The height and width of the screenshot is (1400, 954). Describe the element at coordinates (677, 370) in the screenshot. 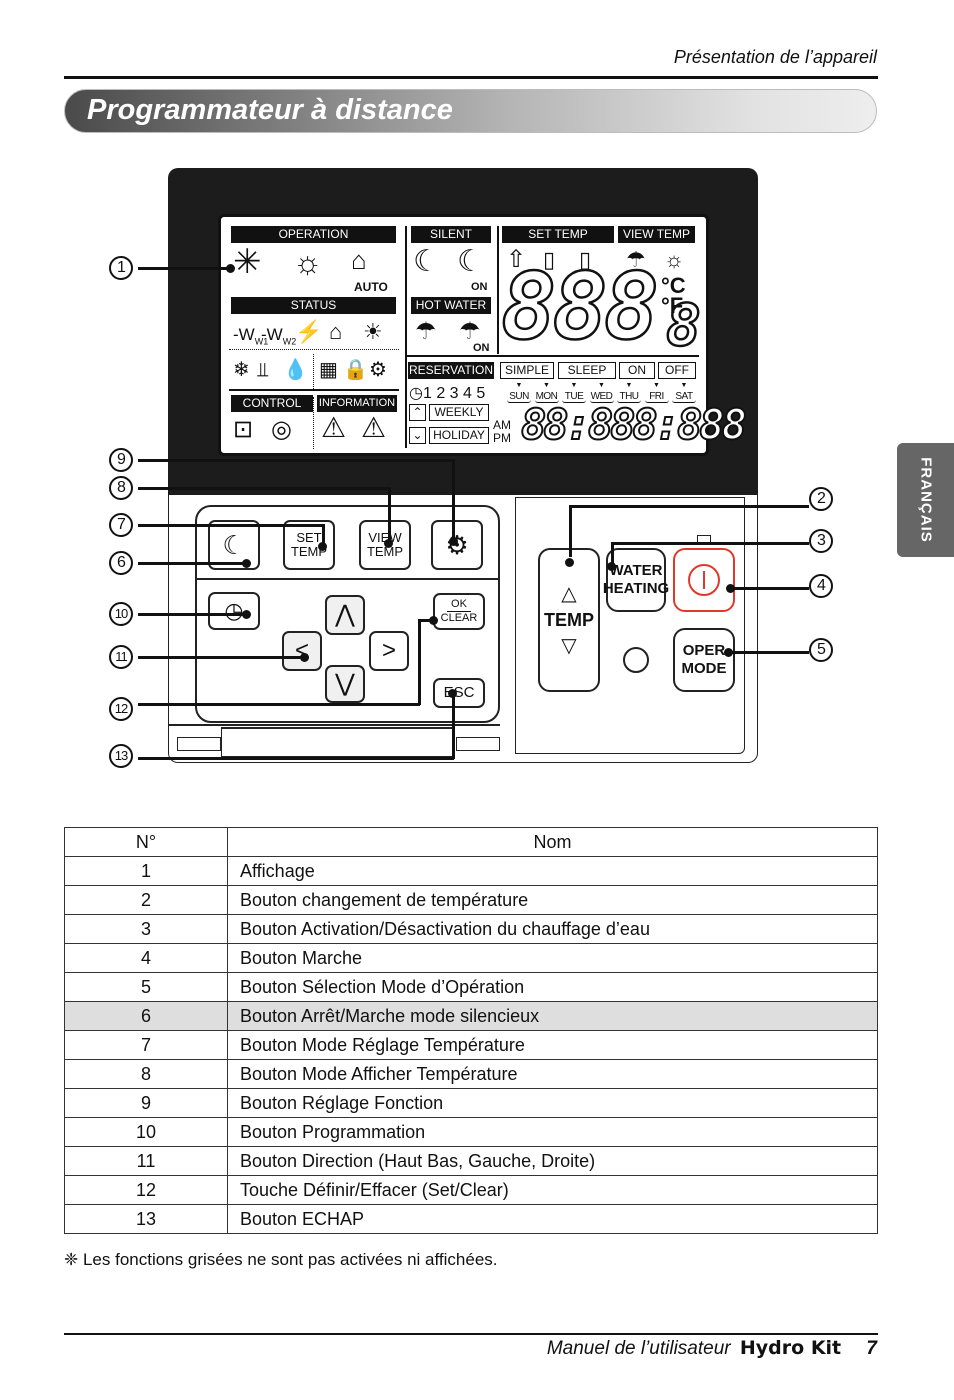

I see `off-timer-label: OFF` at that location.